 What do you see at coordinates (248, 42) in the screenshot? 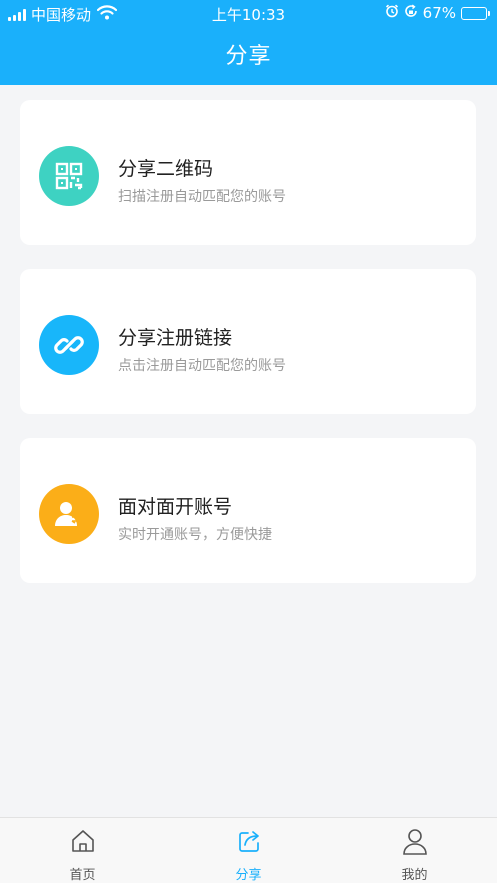
I see `header: 中国移动 上午10:33 67% 分享` at bounding box center [248, 42].